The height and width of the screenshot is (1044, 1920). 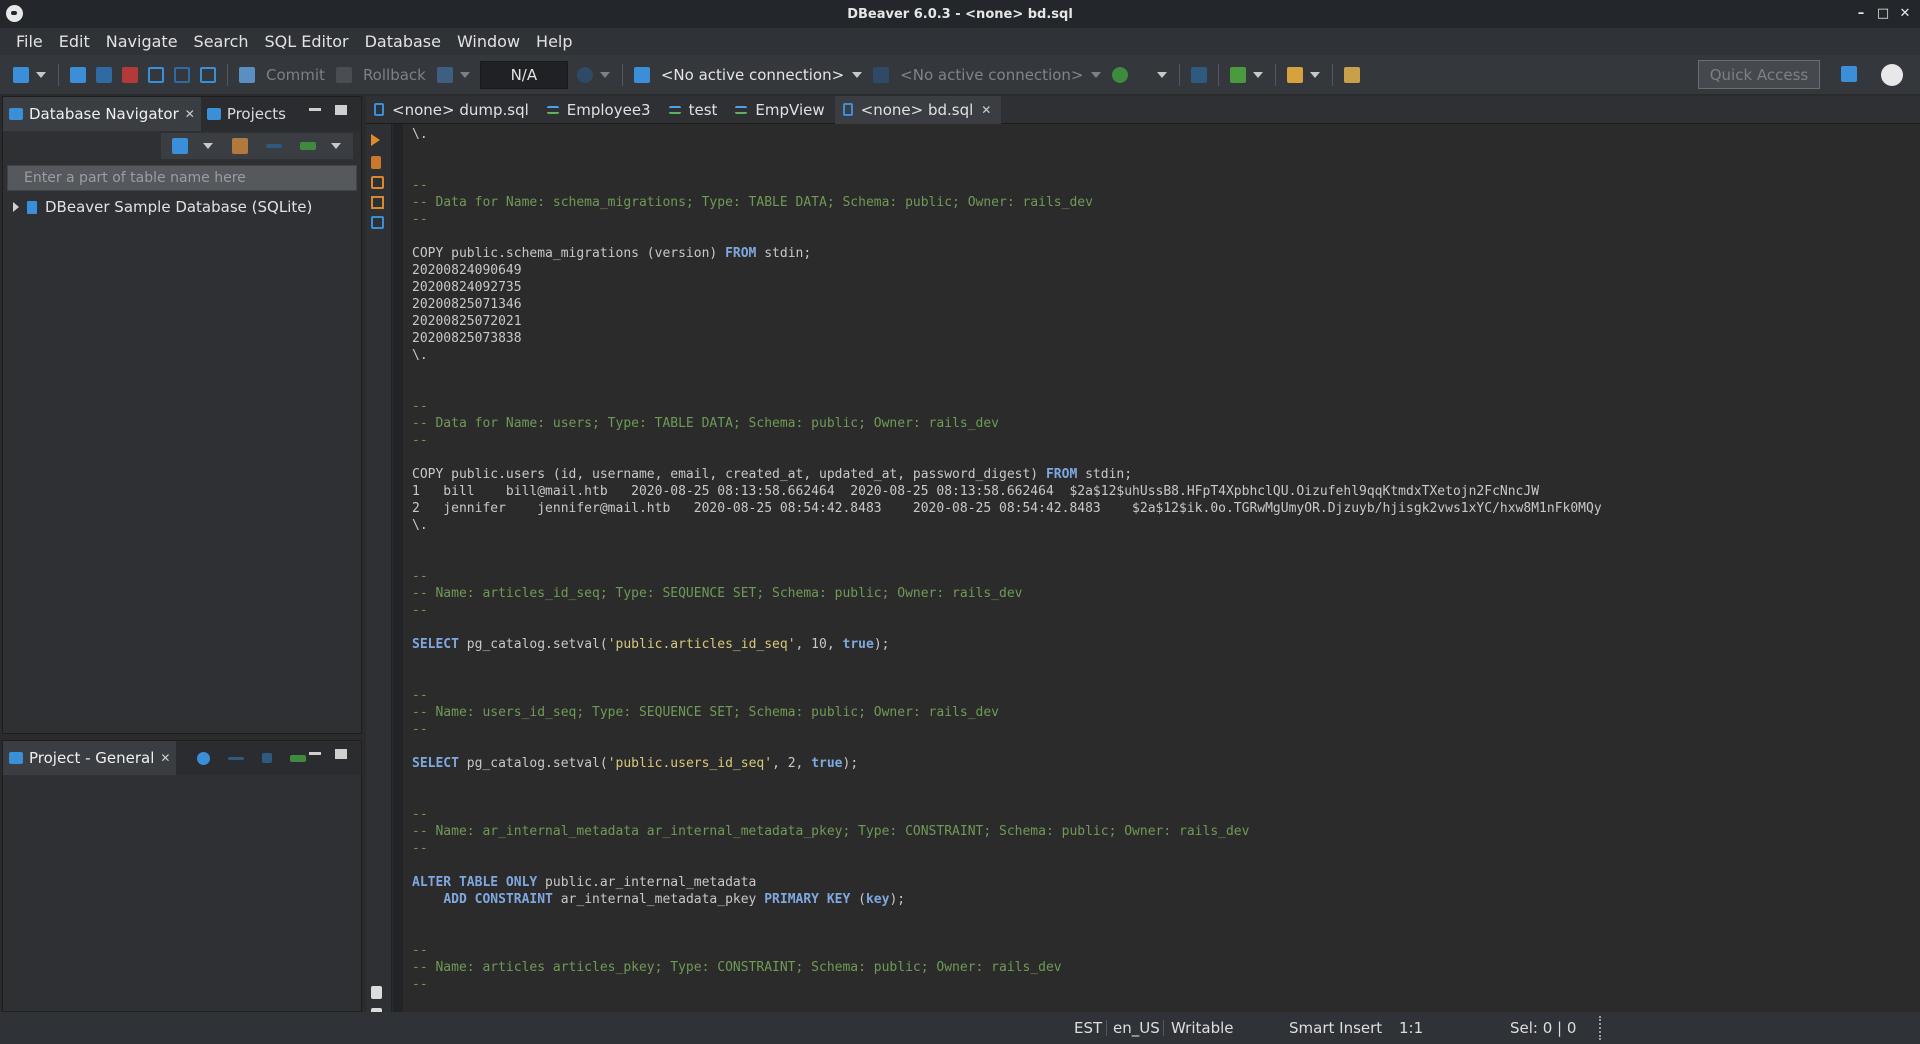 What do you see at coordinates (29, 41) in the screenshot?
I see `menu-file: File` at bounding box center [29, 41].